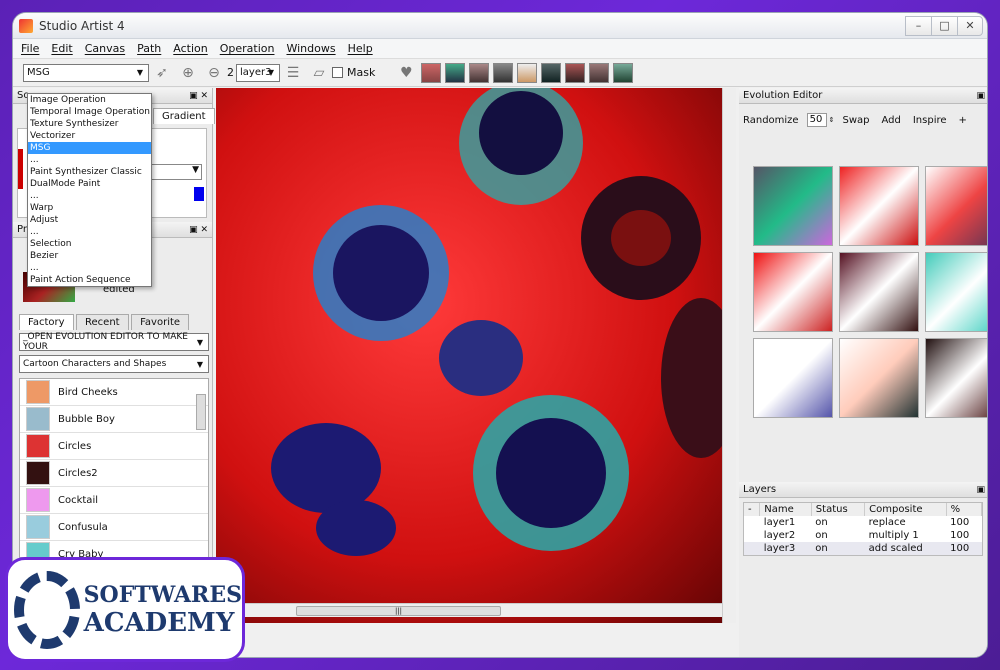 The image size is (1000, 670). Describe the element at coordinates (114, 419) in the screenshot. I see `list-item: Bubble Boy` at that location.